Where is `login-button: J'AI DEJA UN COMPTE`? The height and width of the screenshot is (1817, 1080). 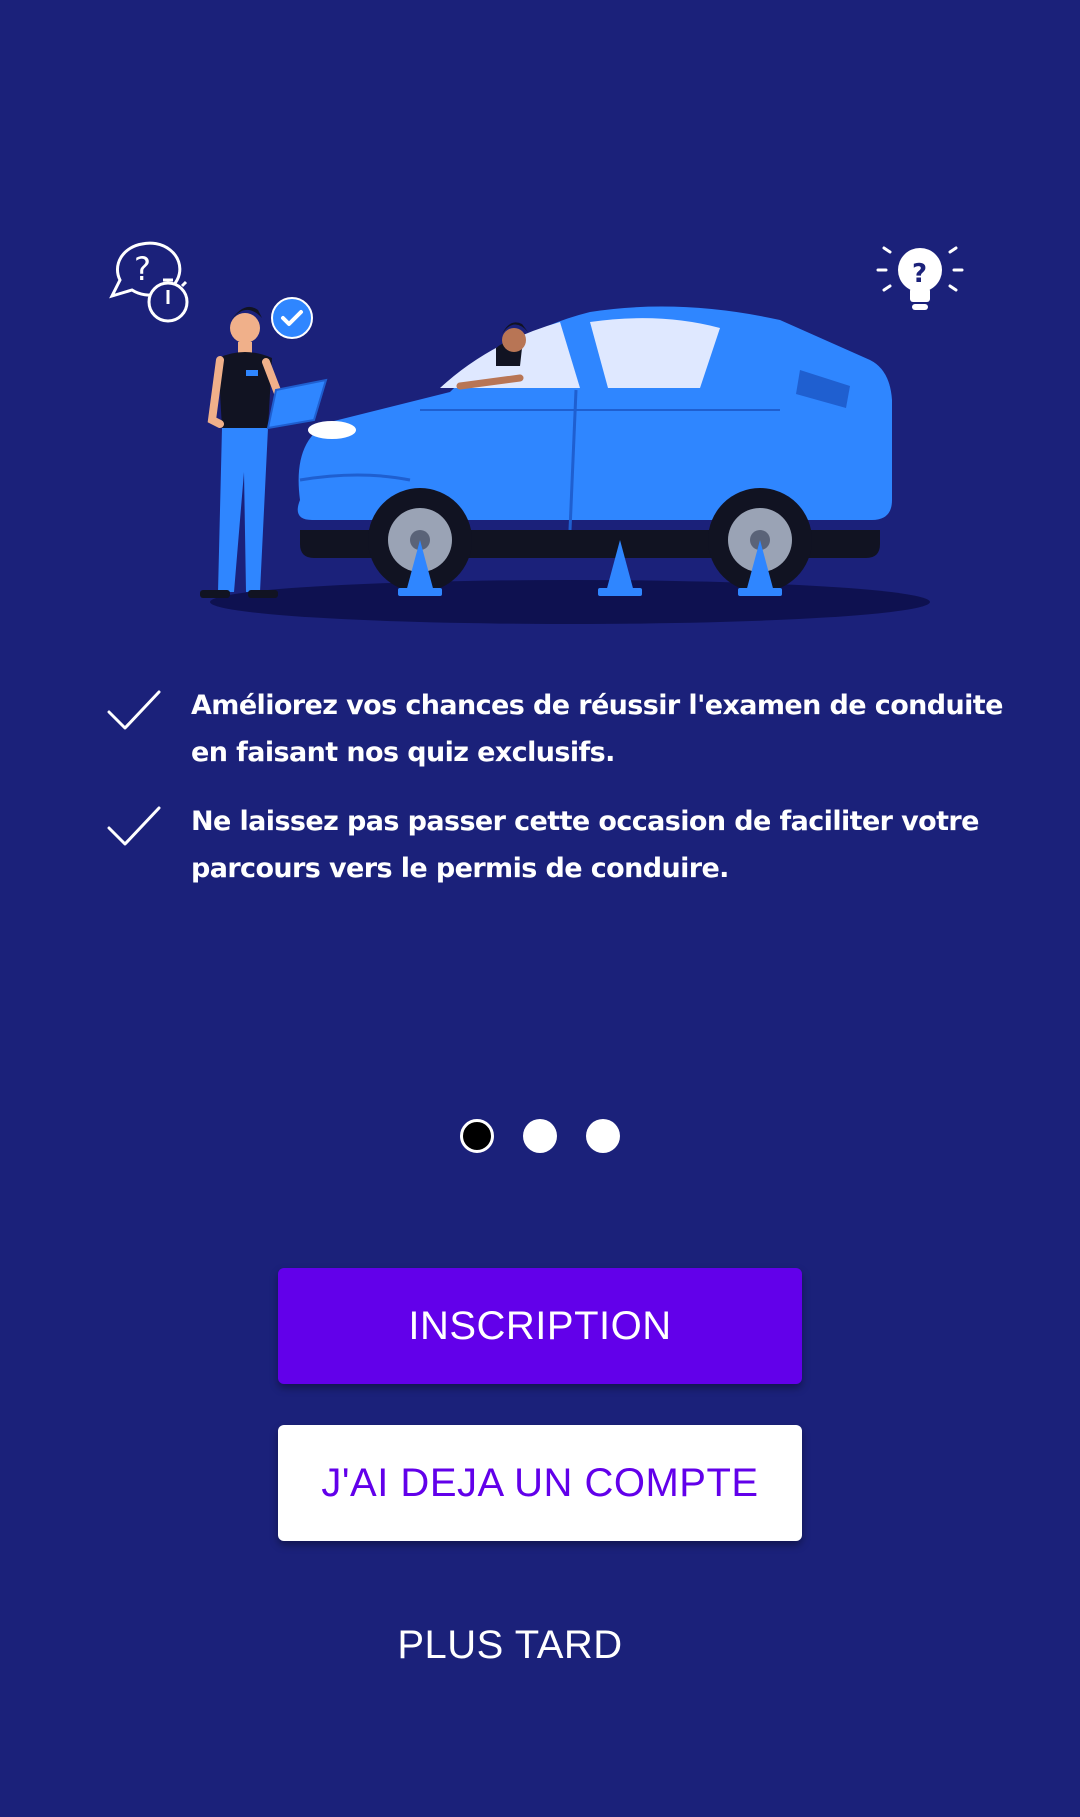
login-button: J'AI DEJA UN COMPTE is located at coordinates (540, 1483).